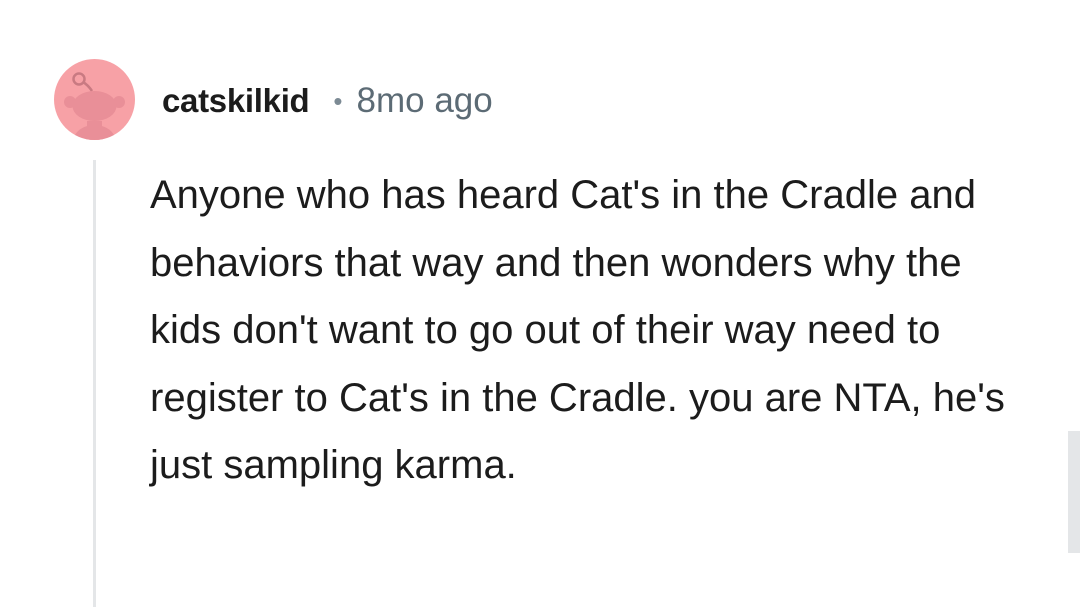 The width and height of the screenshot is (1080, 607). Describe the element at coordinates (425, 101) in the screenshot. I see `timestamp: 8mo ago` at that location.